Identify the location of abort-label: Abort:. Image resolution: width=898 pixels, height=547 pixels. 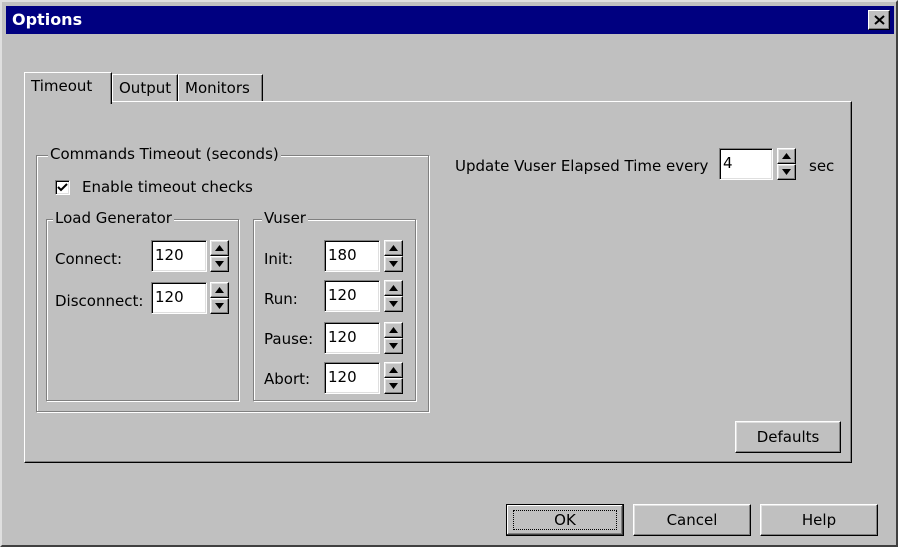
(287, 379).